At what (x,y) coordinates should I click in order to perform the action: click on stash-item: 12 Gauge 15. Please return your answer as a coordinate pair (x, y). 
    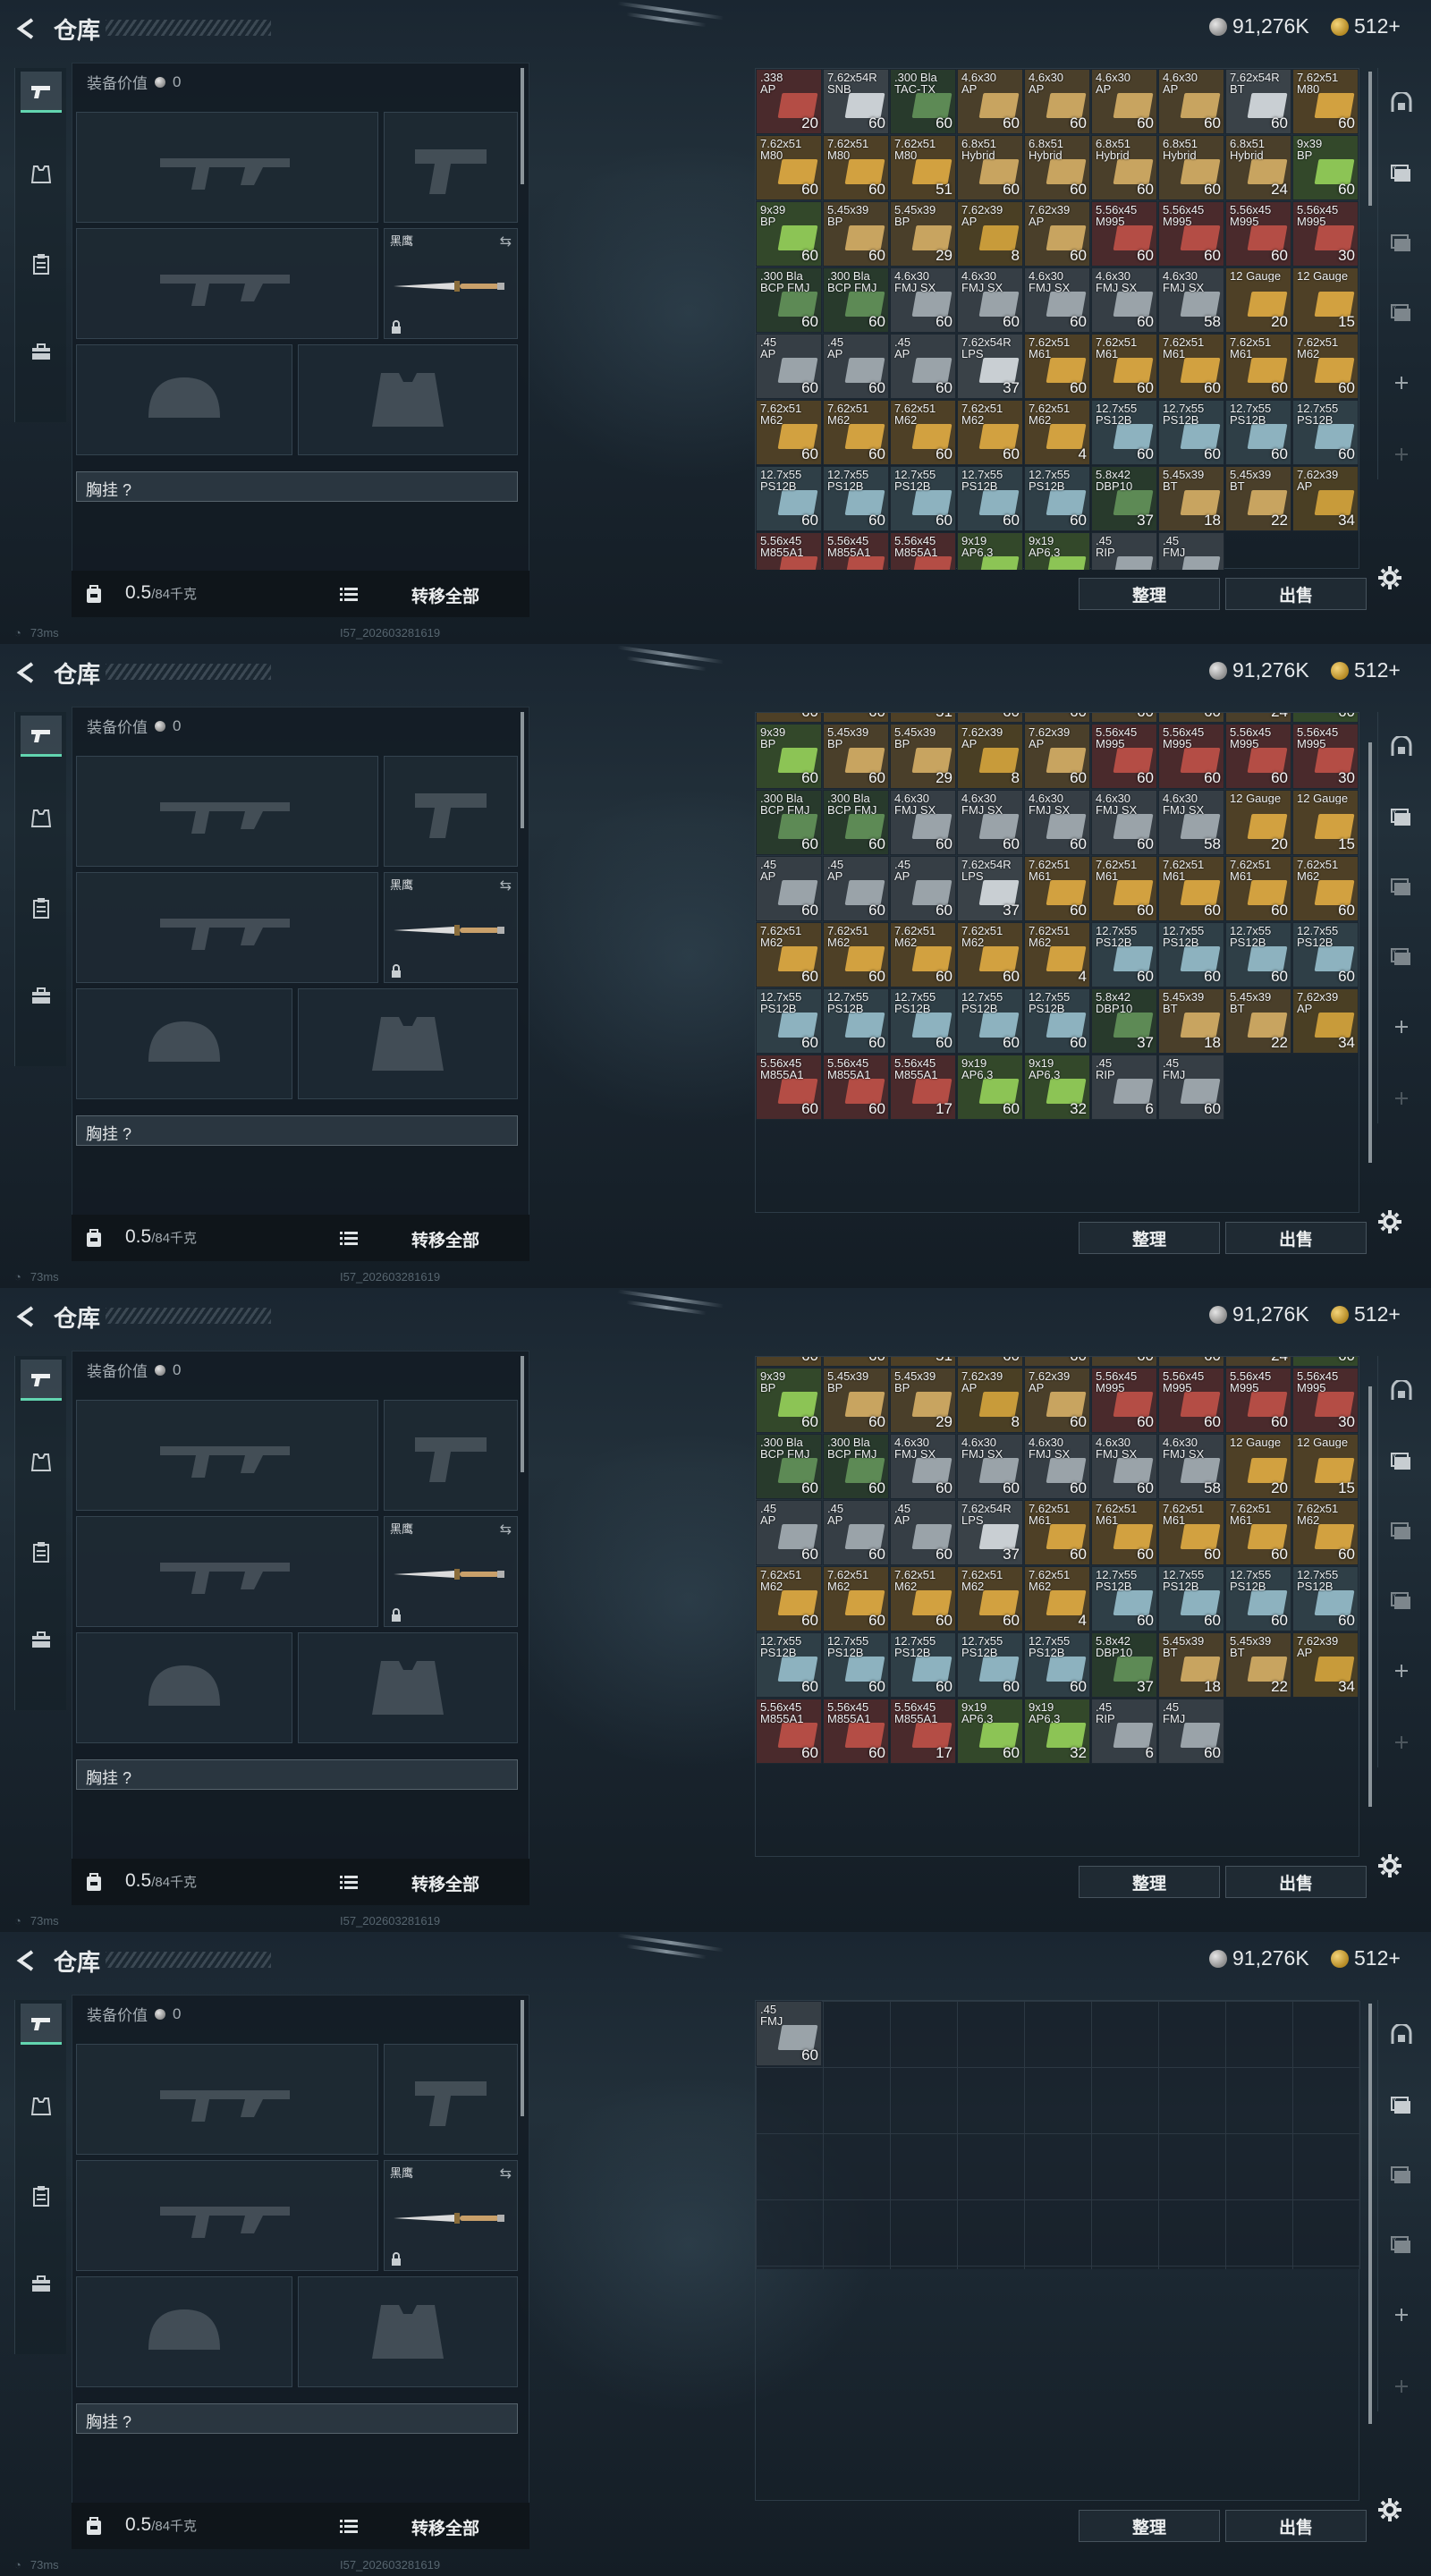
    Looking at the image, I should click on (1326, 1466).